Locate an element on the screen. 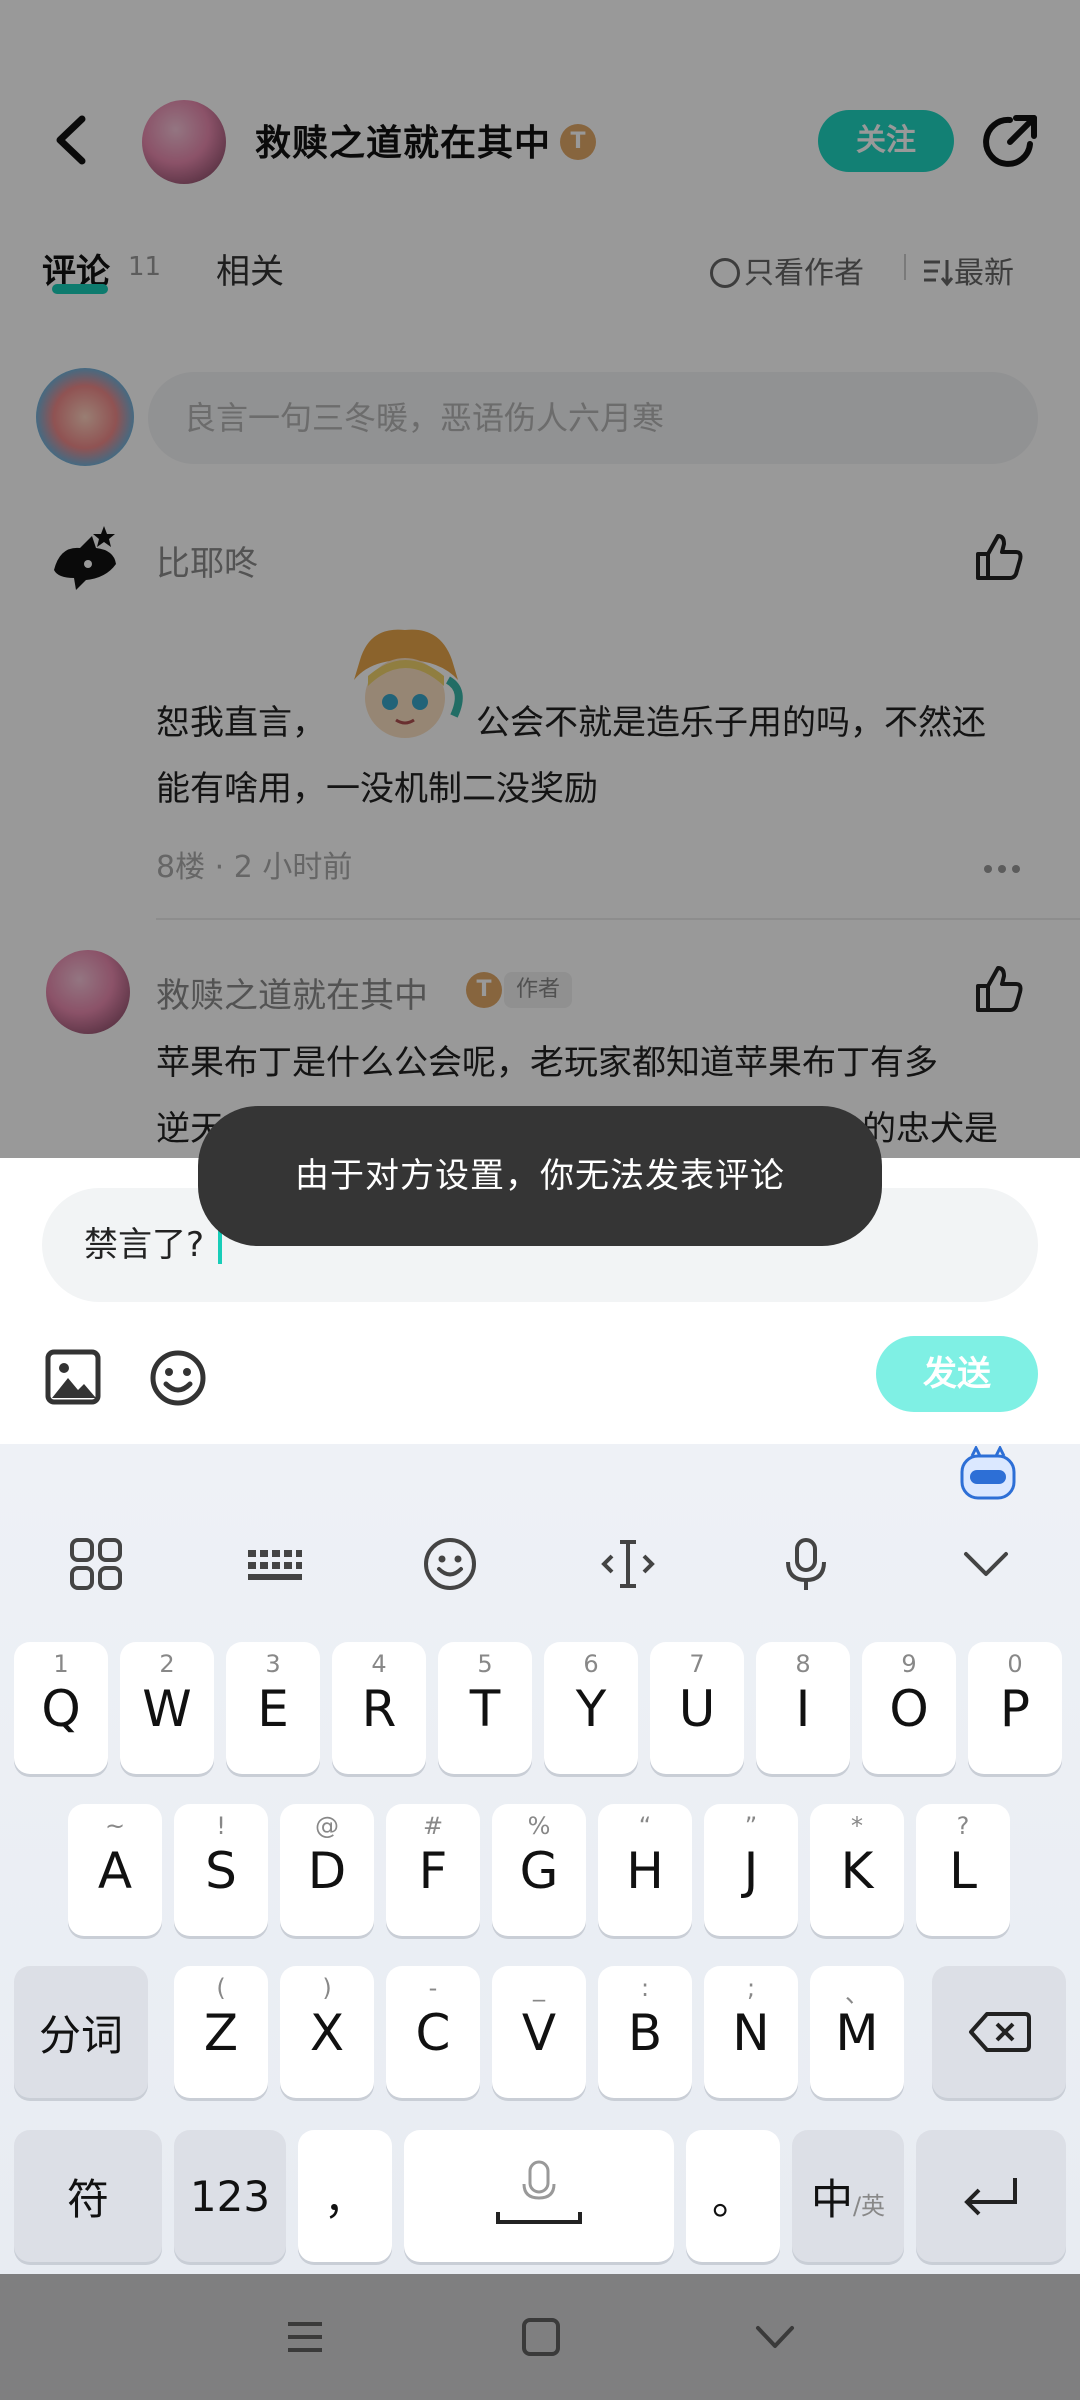 The width and height of the screenshot is (1080, 2400). image-icon is located at coordinates (73, 1377).